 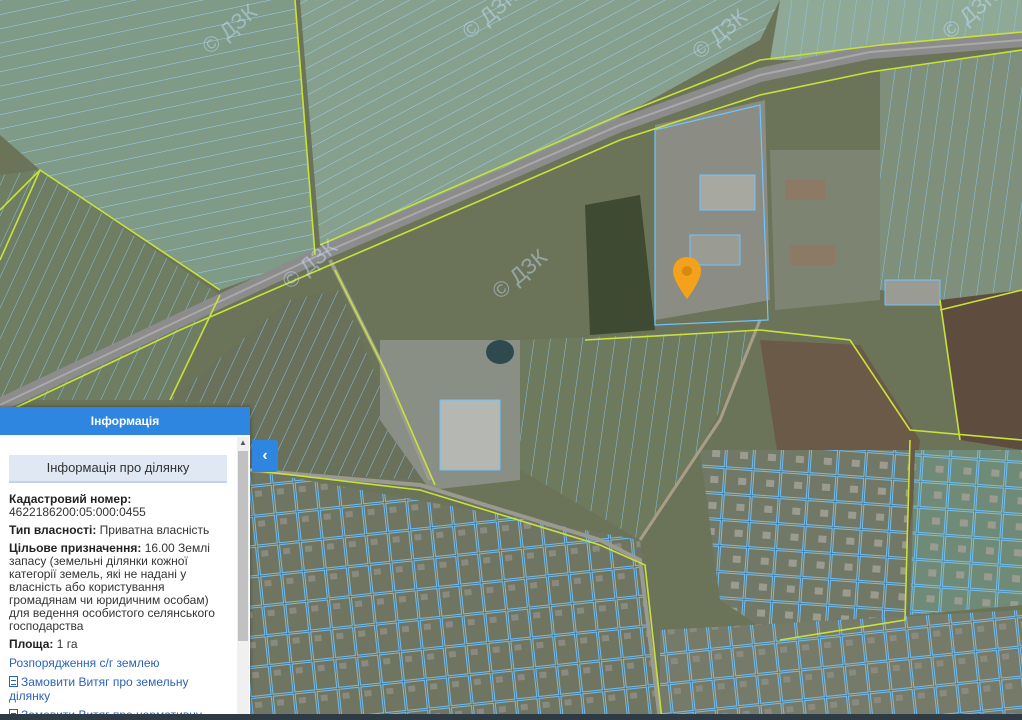 I want to click on parcels-right-grid-lines, so click(x=966, y=532).